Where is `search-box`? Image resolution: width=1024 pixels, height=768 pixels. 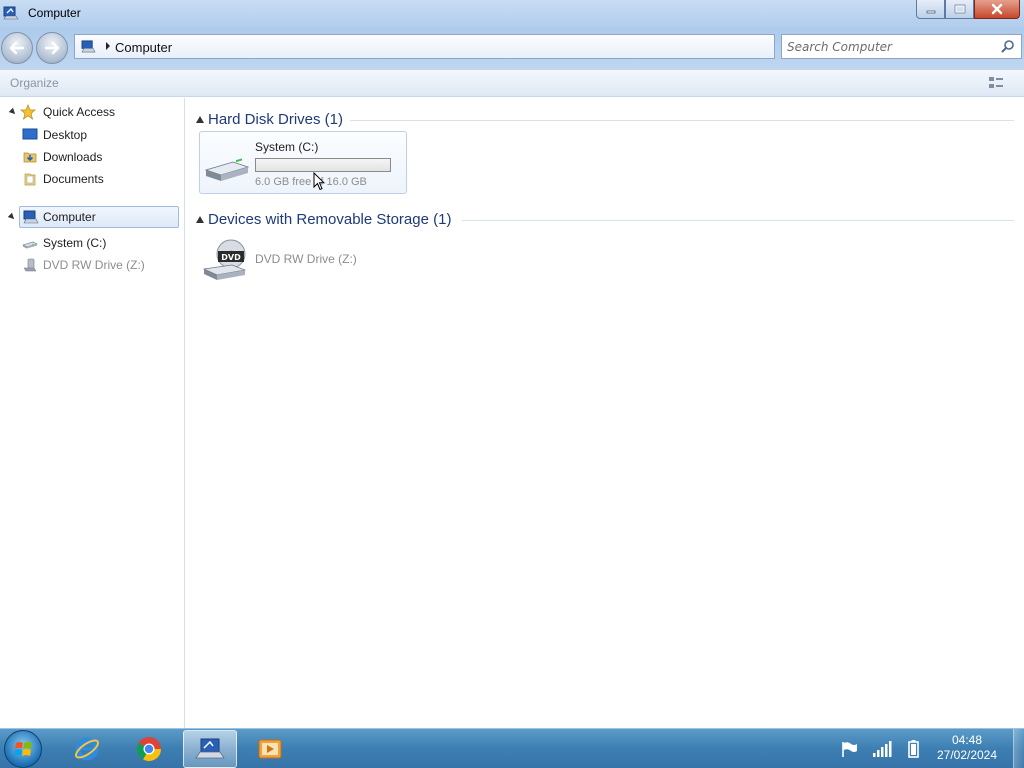 search-box is located at coordinates (901, 46).